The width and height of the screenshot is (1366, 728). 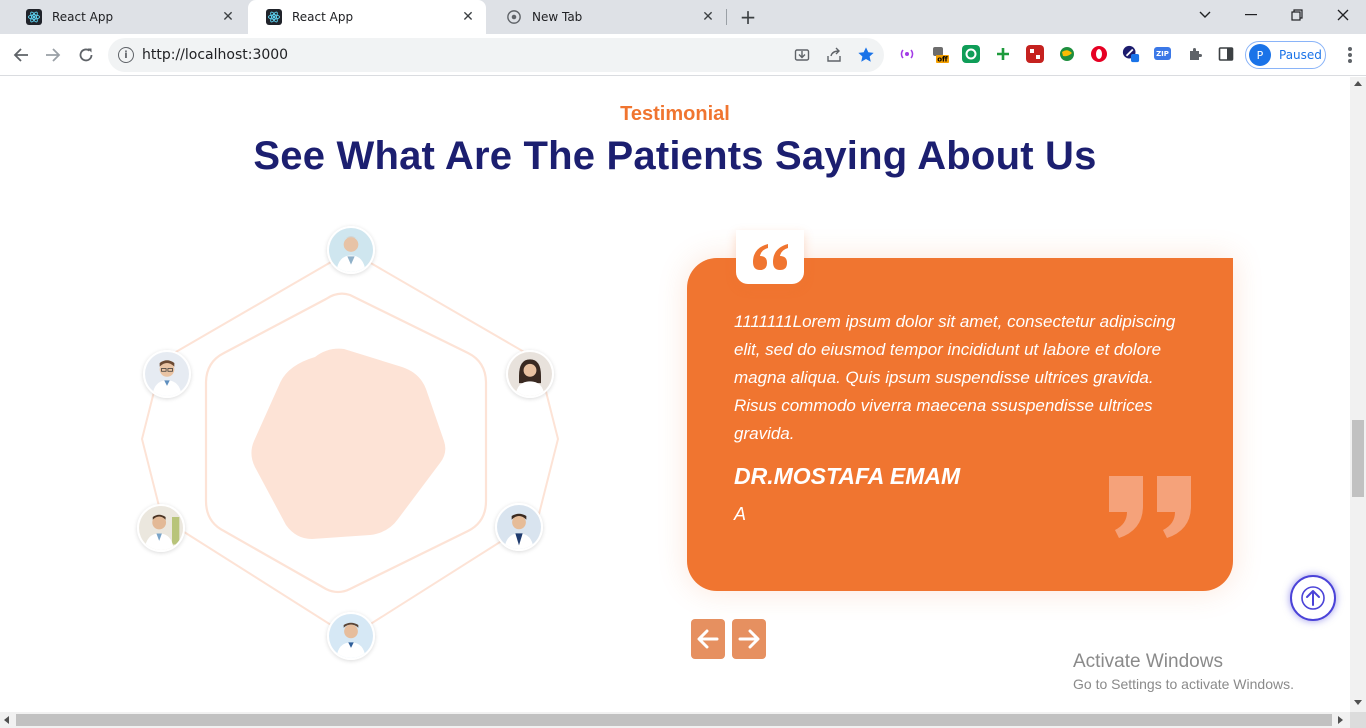 I want to click on chrome-icon, so click(x=514, y=17).